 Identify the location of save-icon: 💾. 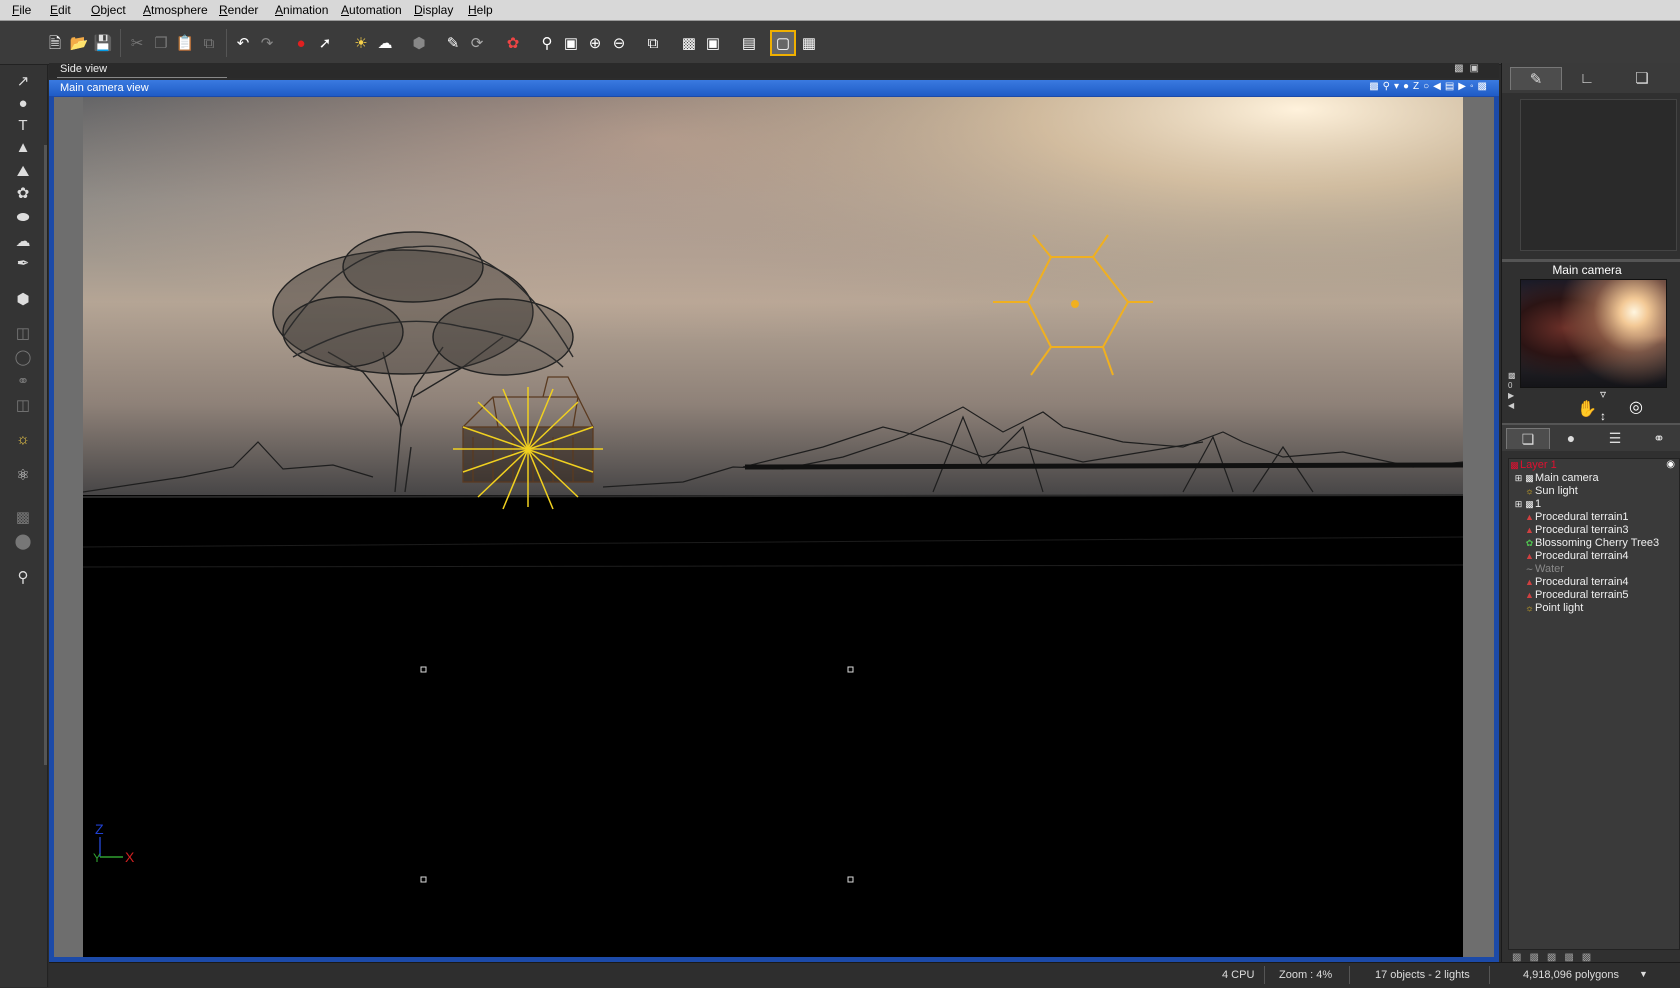
(103, 43).